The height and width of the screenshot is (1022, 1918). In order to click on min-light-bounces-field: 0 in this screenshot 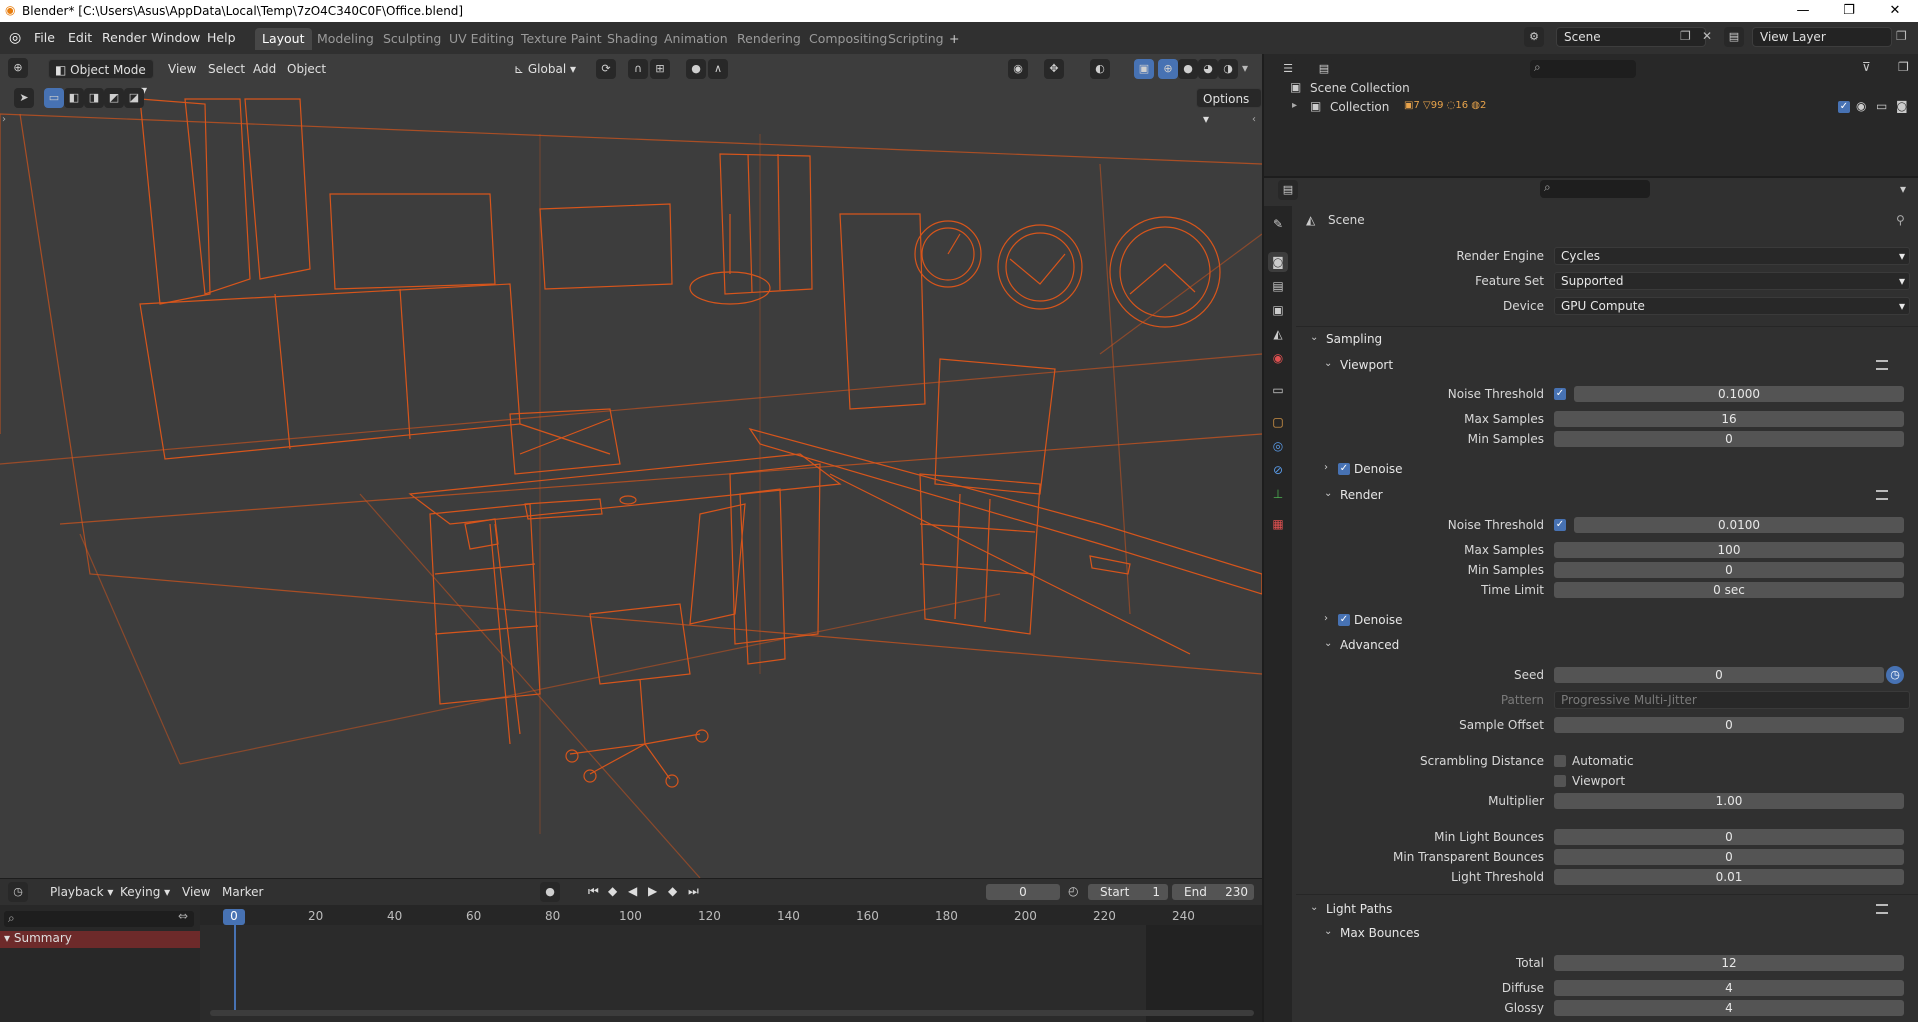, I will do `click(1729, 837)`.